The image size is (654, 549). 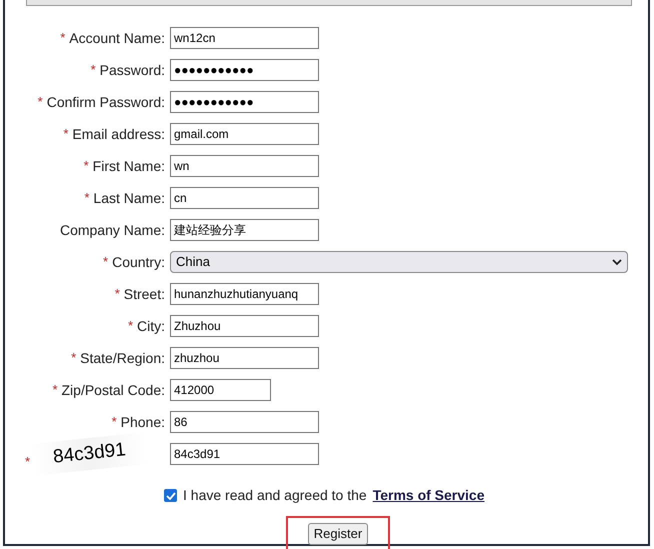 What do you see at coordinates (338, 533) in the screenshot?
I see `register-button: Register` at bounding box center [338, 533].